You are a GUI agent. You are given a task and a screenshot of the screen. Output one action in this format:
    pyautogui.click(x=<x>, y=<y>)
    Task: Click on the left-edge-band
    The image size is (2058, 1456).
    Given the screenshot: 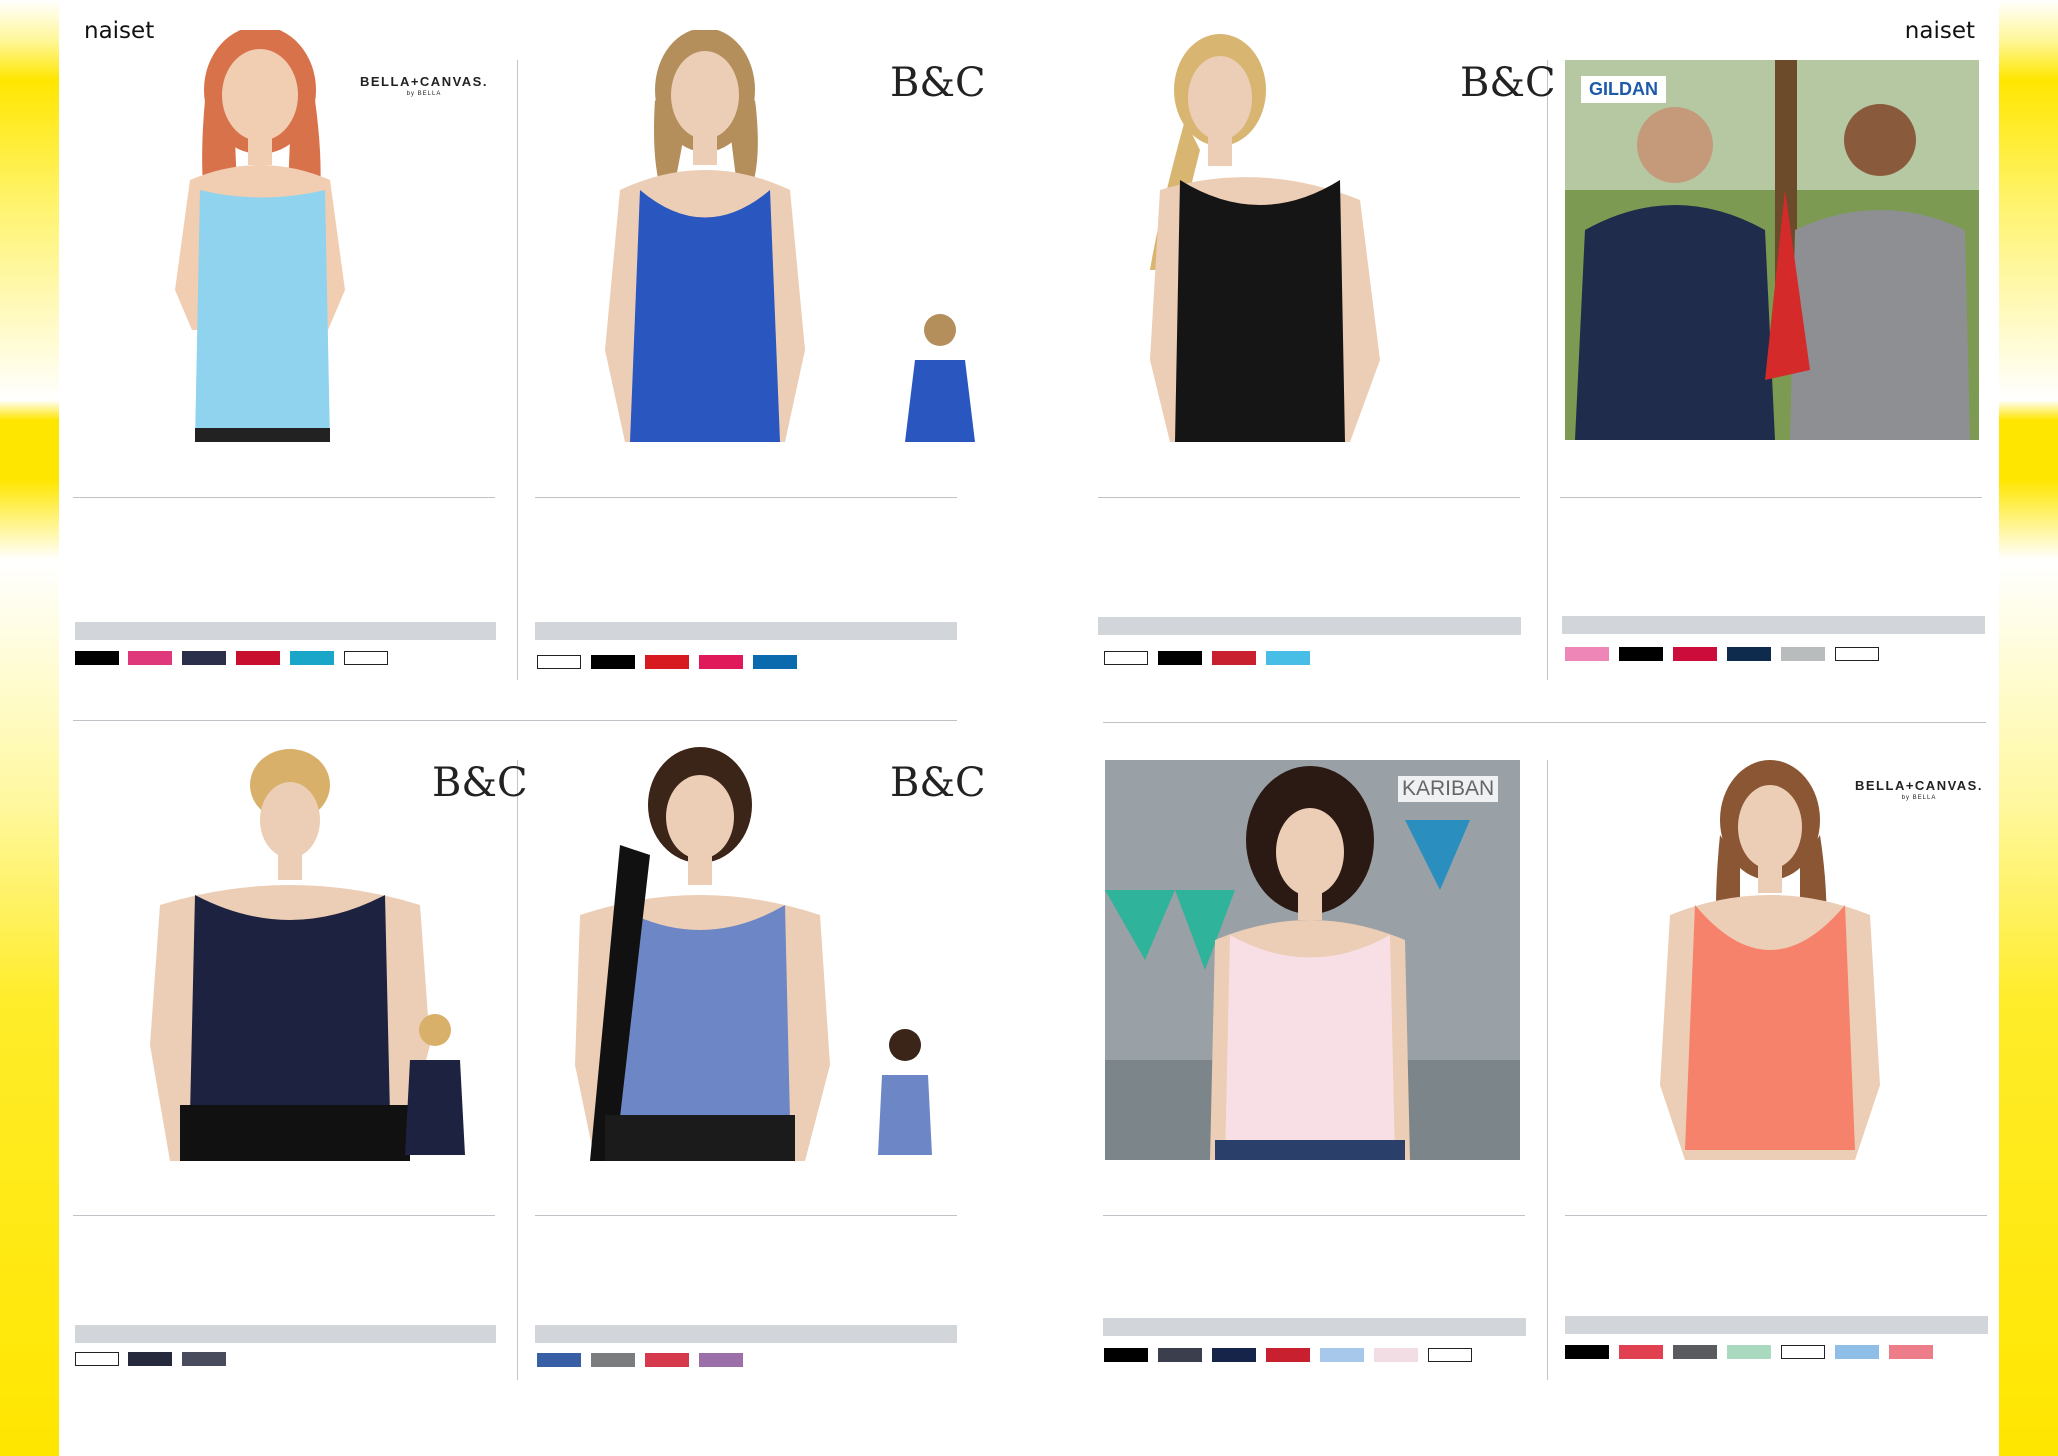 What is the action you would take?
    pyautogui.click(x=29, y=728)
    